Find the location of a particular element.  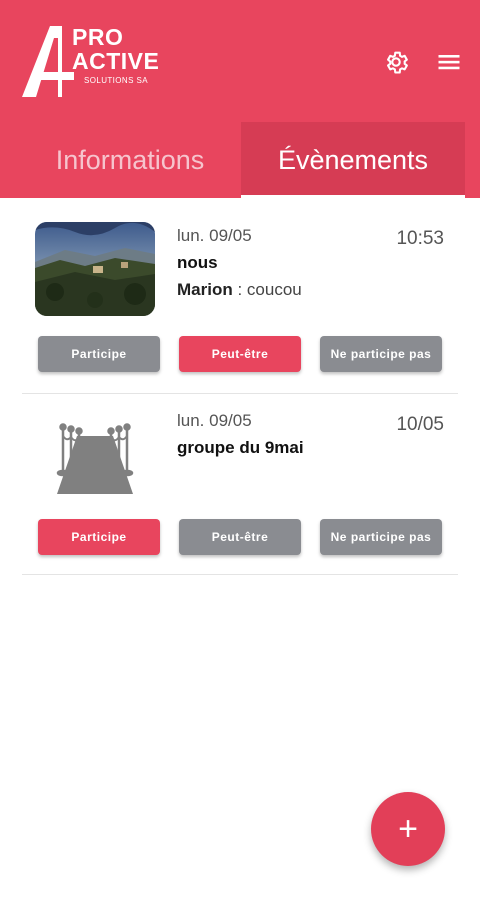

event-time: 10:53 is located at coordinates (420, 238).